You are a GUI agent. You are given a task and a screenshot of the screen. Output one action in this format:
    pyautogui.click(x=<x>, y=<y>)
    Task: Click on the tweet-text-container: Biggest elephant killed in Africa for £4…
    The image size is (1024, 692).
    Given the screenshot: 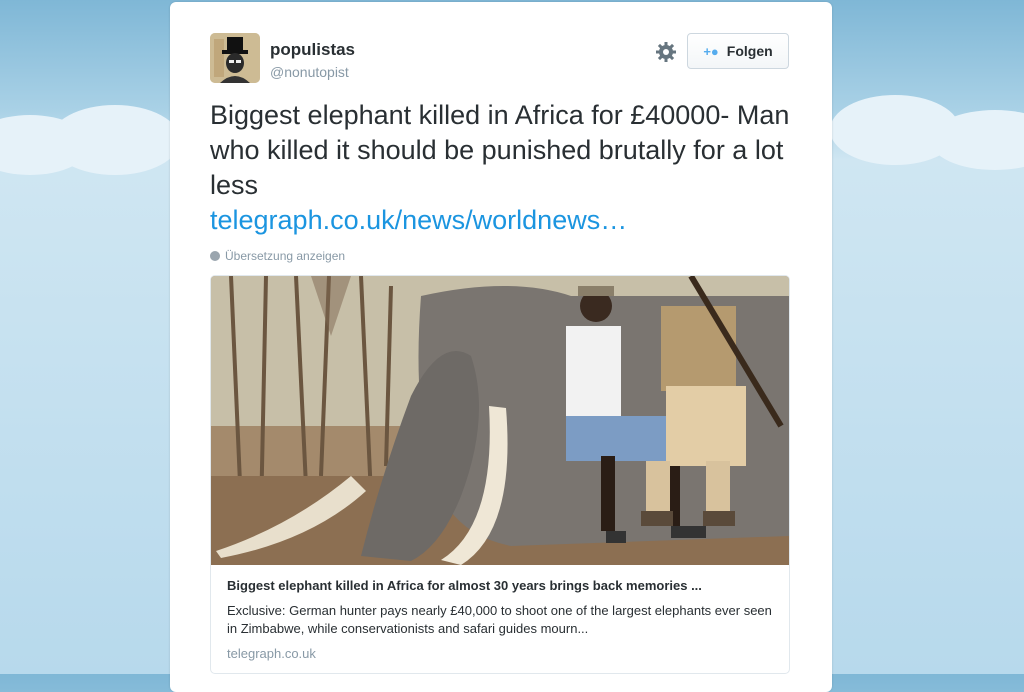 What is the action you would take?
    pyautogui.click(x=505, y=168)
    